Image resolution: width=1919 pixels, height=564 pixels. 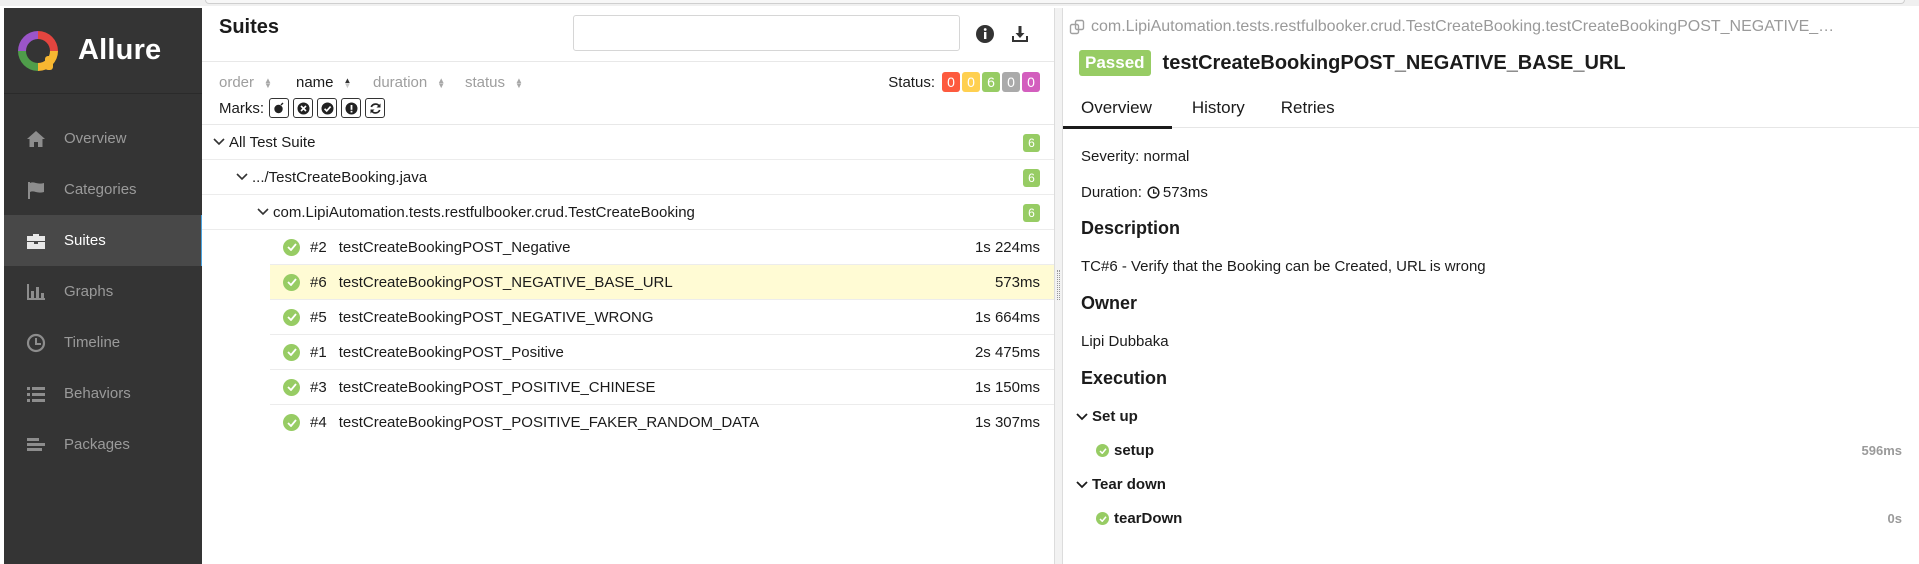 I want to click on test-duration: 1s 664ms, so click(x=1007, y=317).